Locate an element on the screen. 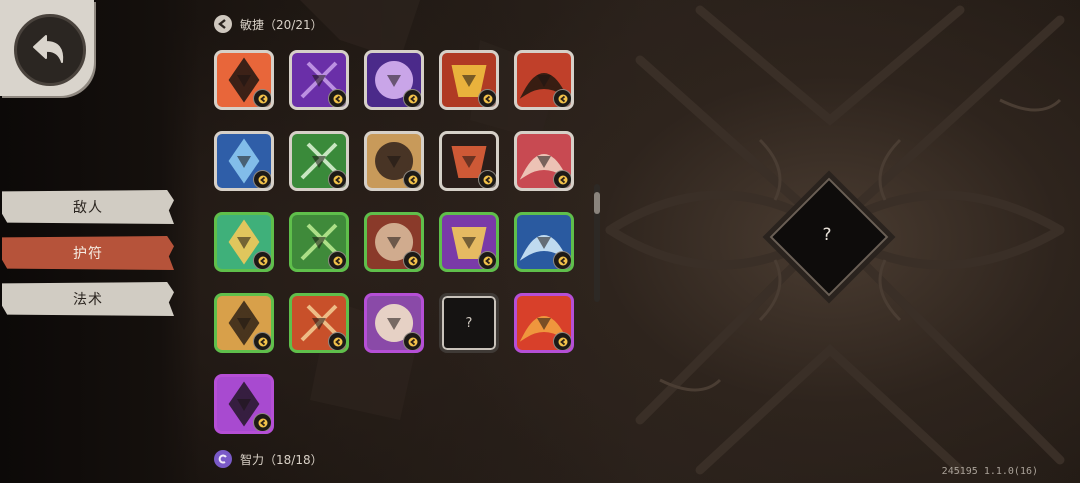  tab-charms: 护符 is located at coordinates (88, 253).